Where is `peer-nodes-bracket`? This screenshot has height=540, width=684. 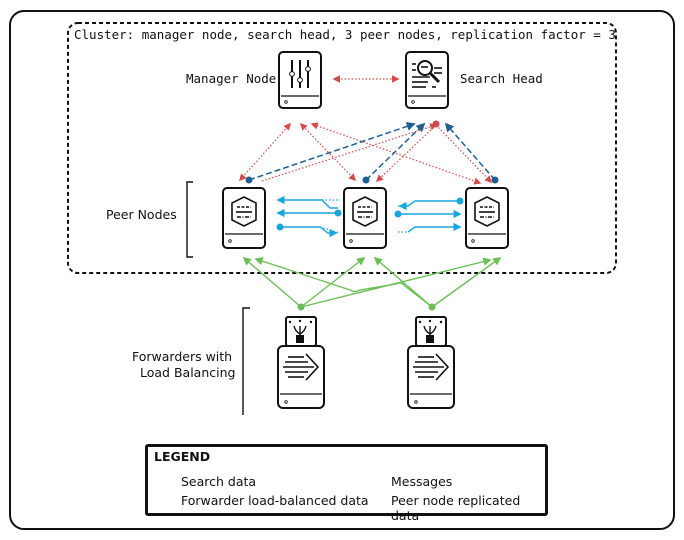
peer-nodes-bracket is located at coordinates (189, 219).